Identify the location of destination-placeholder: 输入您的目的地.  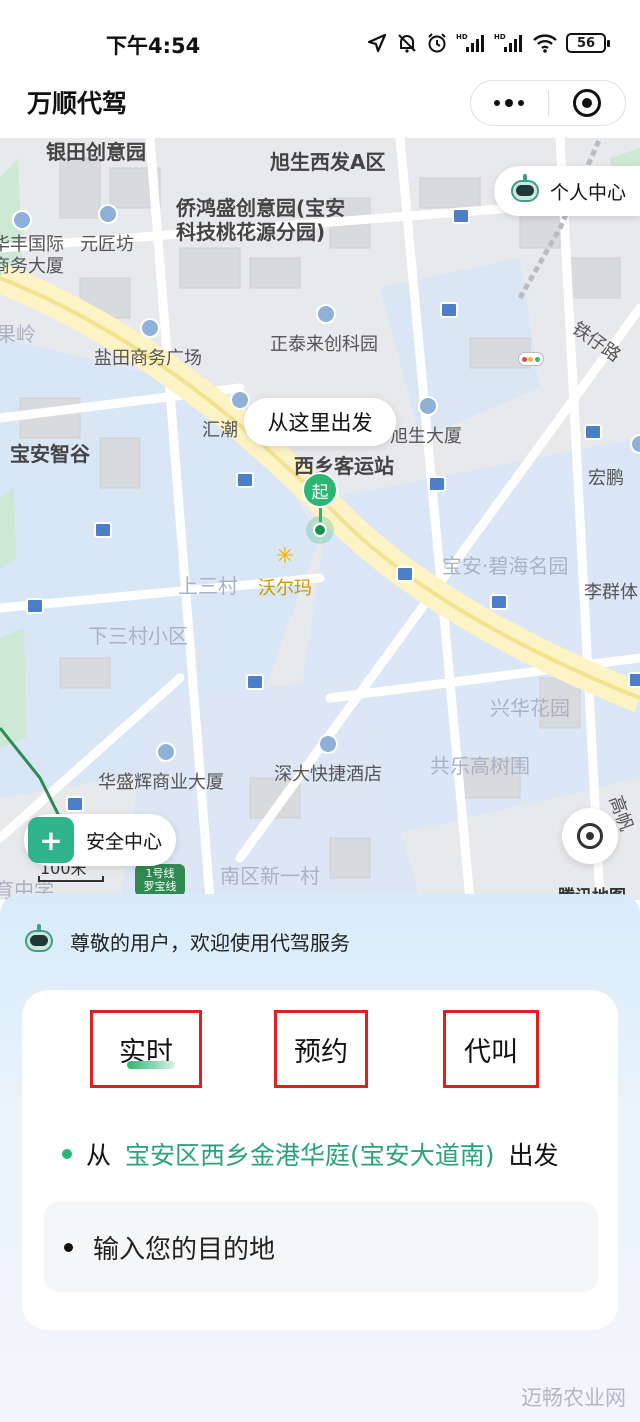
(184, 1249).